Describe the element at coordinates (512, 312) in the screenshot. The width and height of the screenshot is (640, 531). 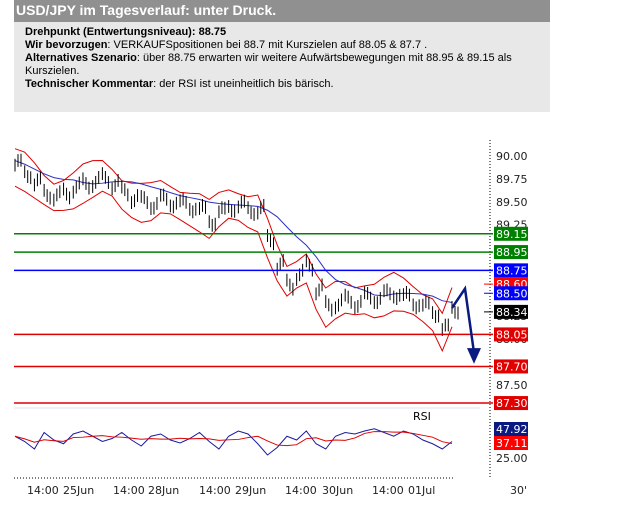
I see `price-tag-value: 88.34` at that location.